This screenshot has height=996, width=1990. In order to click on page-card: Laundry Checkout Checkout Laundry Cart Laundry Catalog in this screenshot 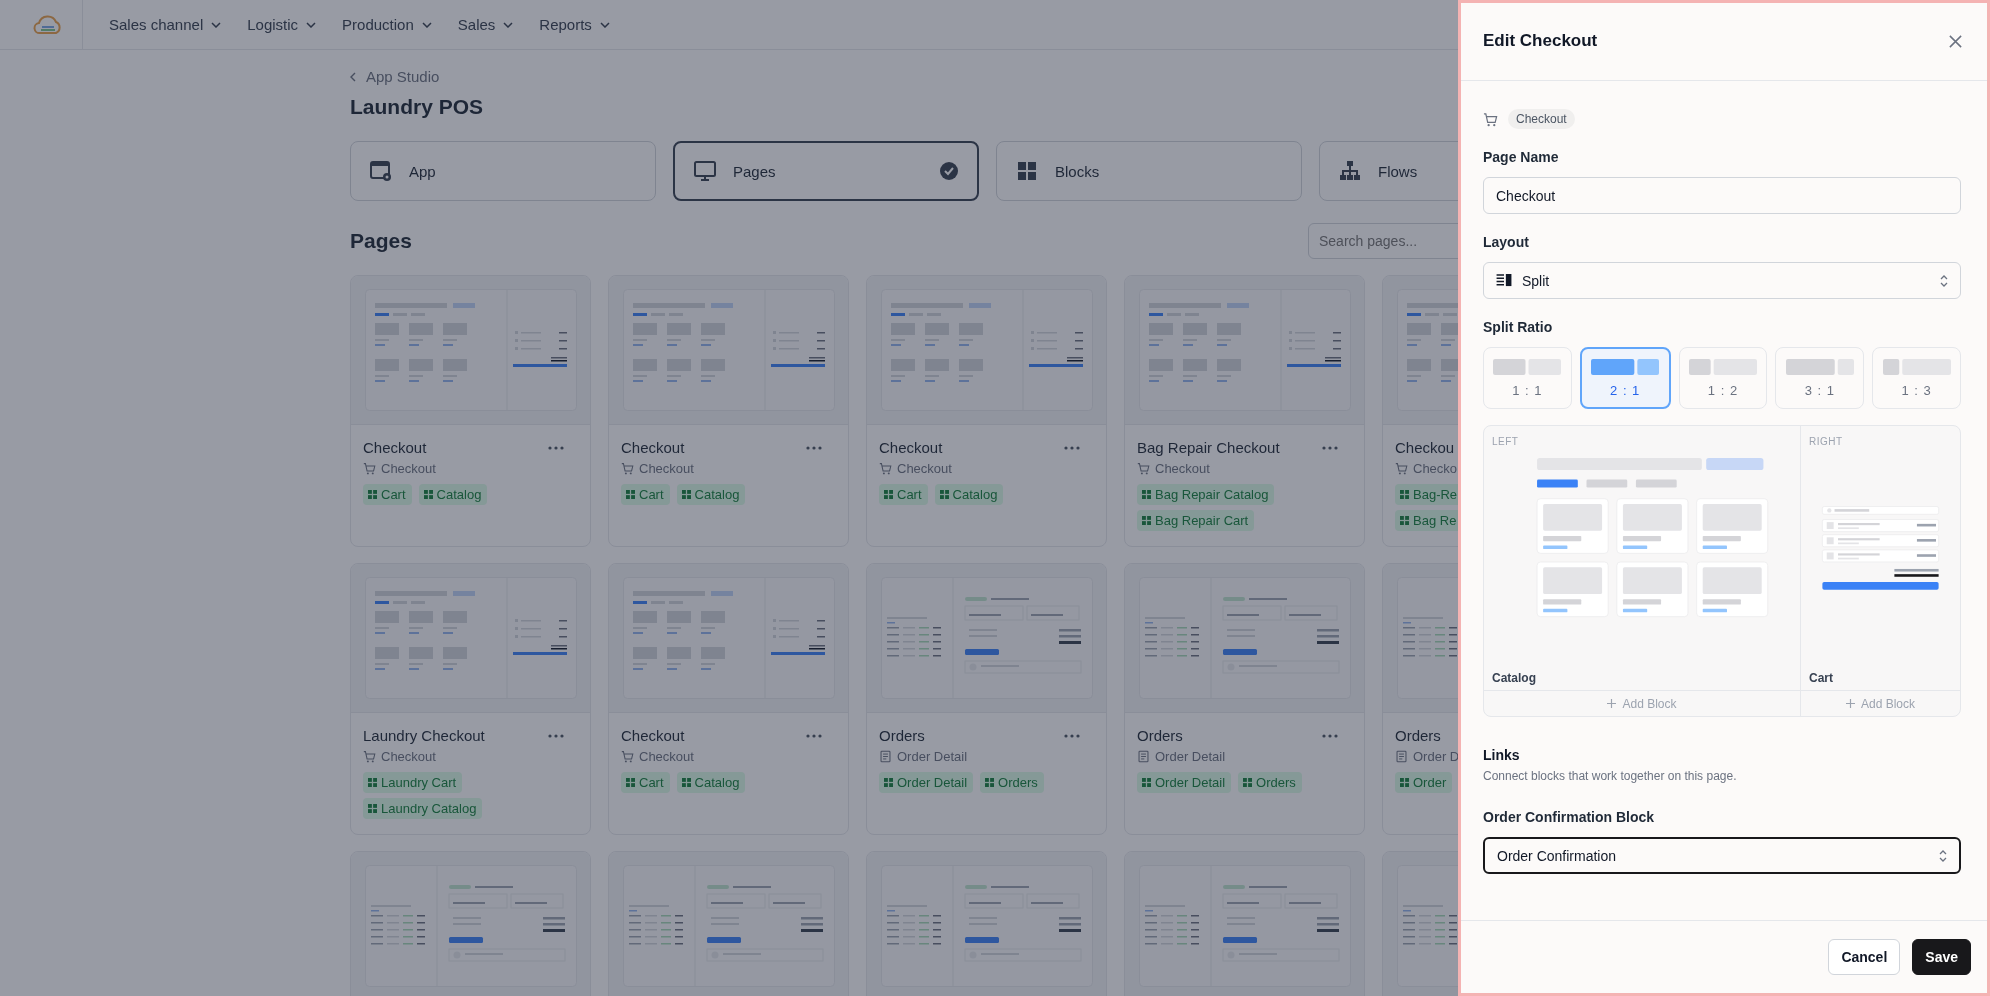, I will do `click(470, 699)`.